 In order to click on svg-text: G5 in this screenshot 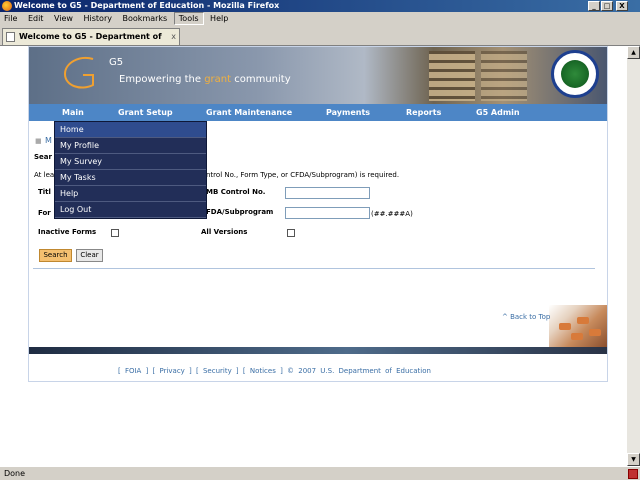, I will do `click(116, 62)`.